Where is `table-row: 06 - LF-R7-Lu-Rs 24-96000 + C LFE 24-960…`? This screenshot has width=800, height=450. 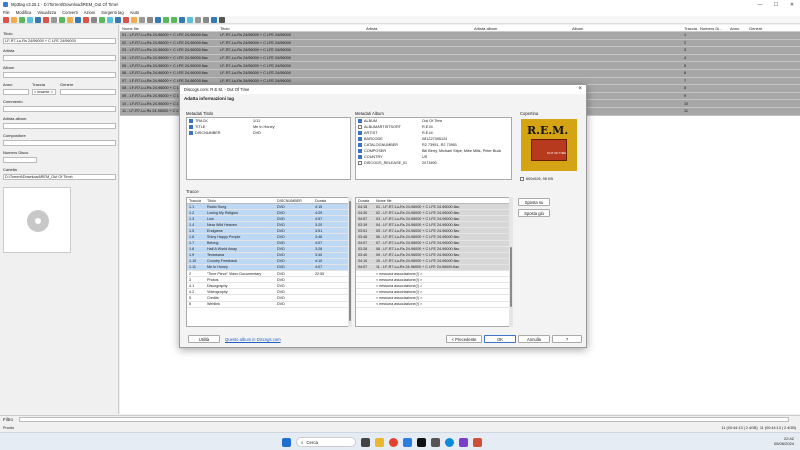
table-row: 06 - LF-R7-Lu-Rs 24-96000 + C LFE 24-960… is located at coordinates (460, 73).